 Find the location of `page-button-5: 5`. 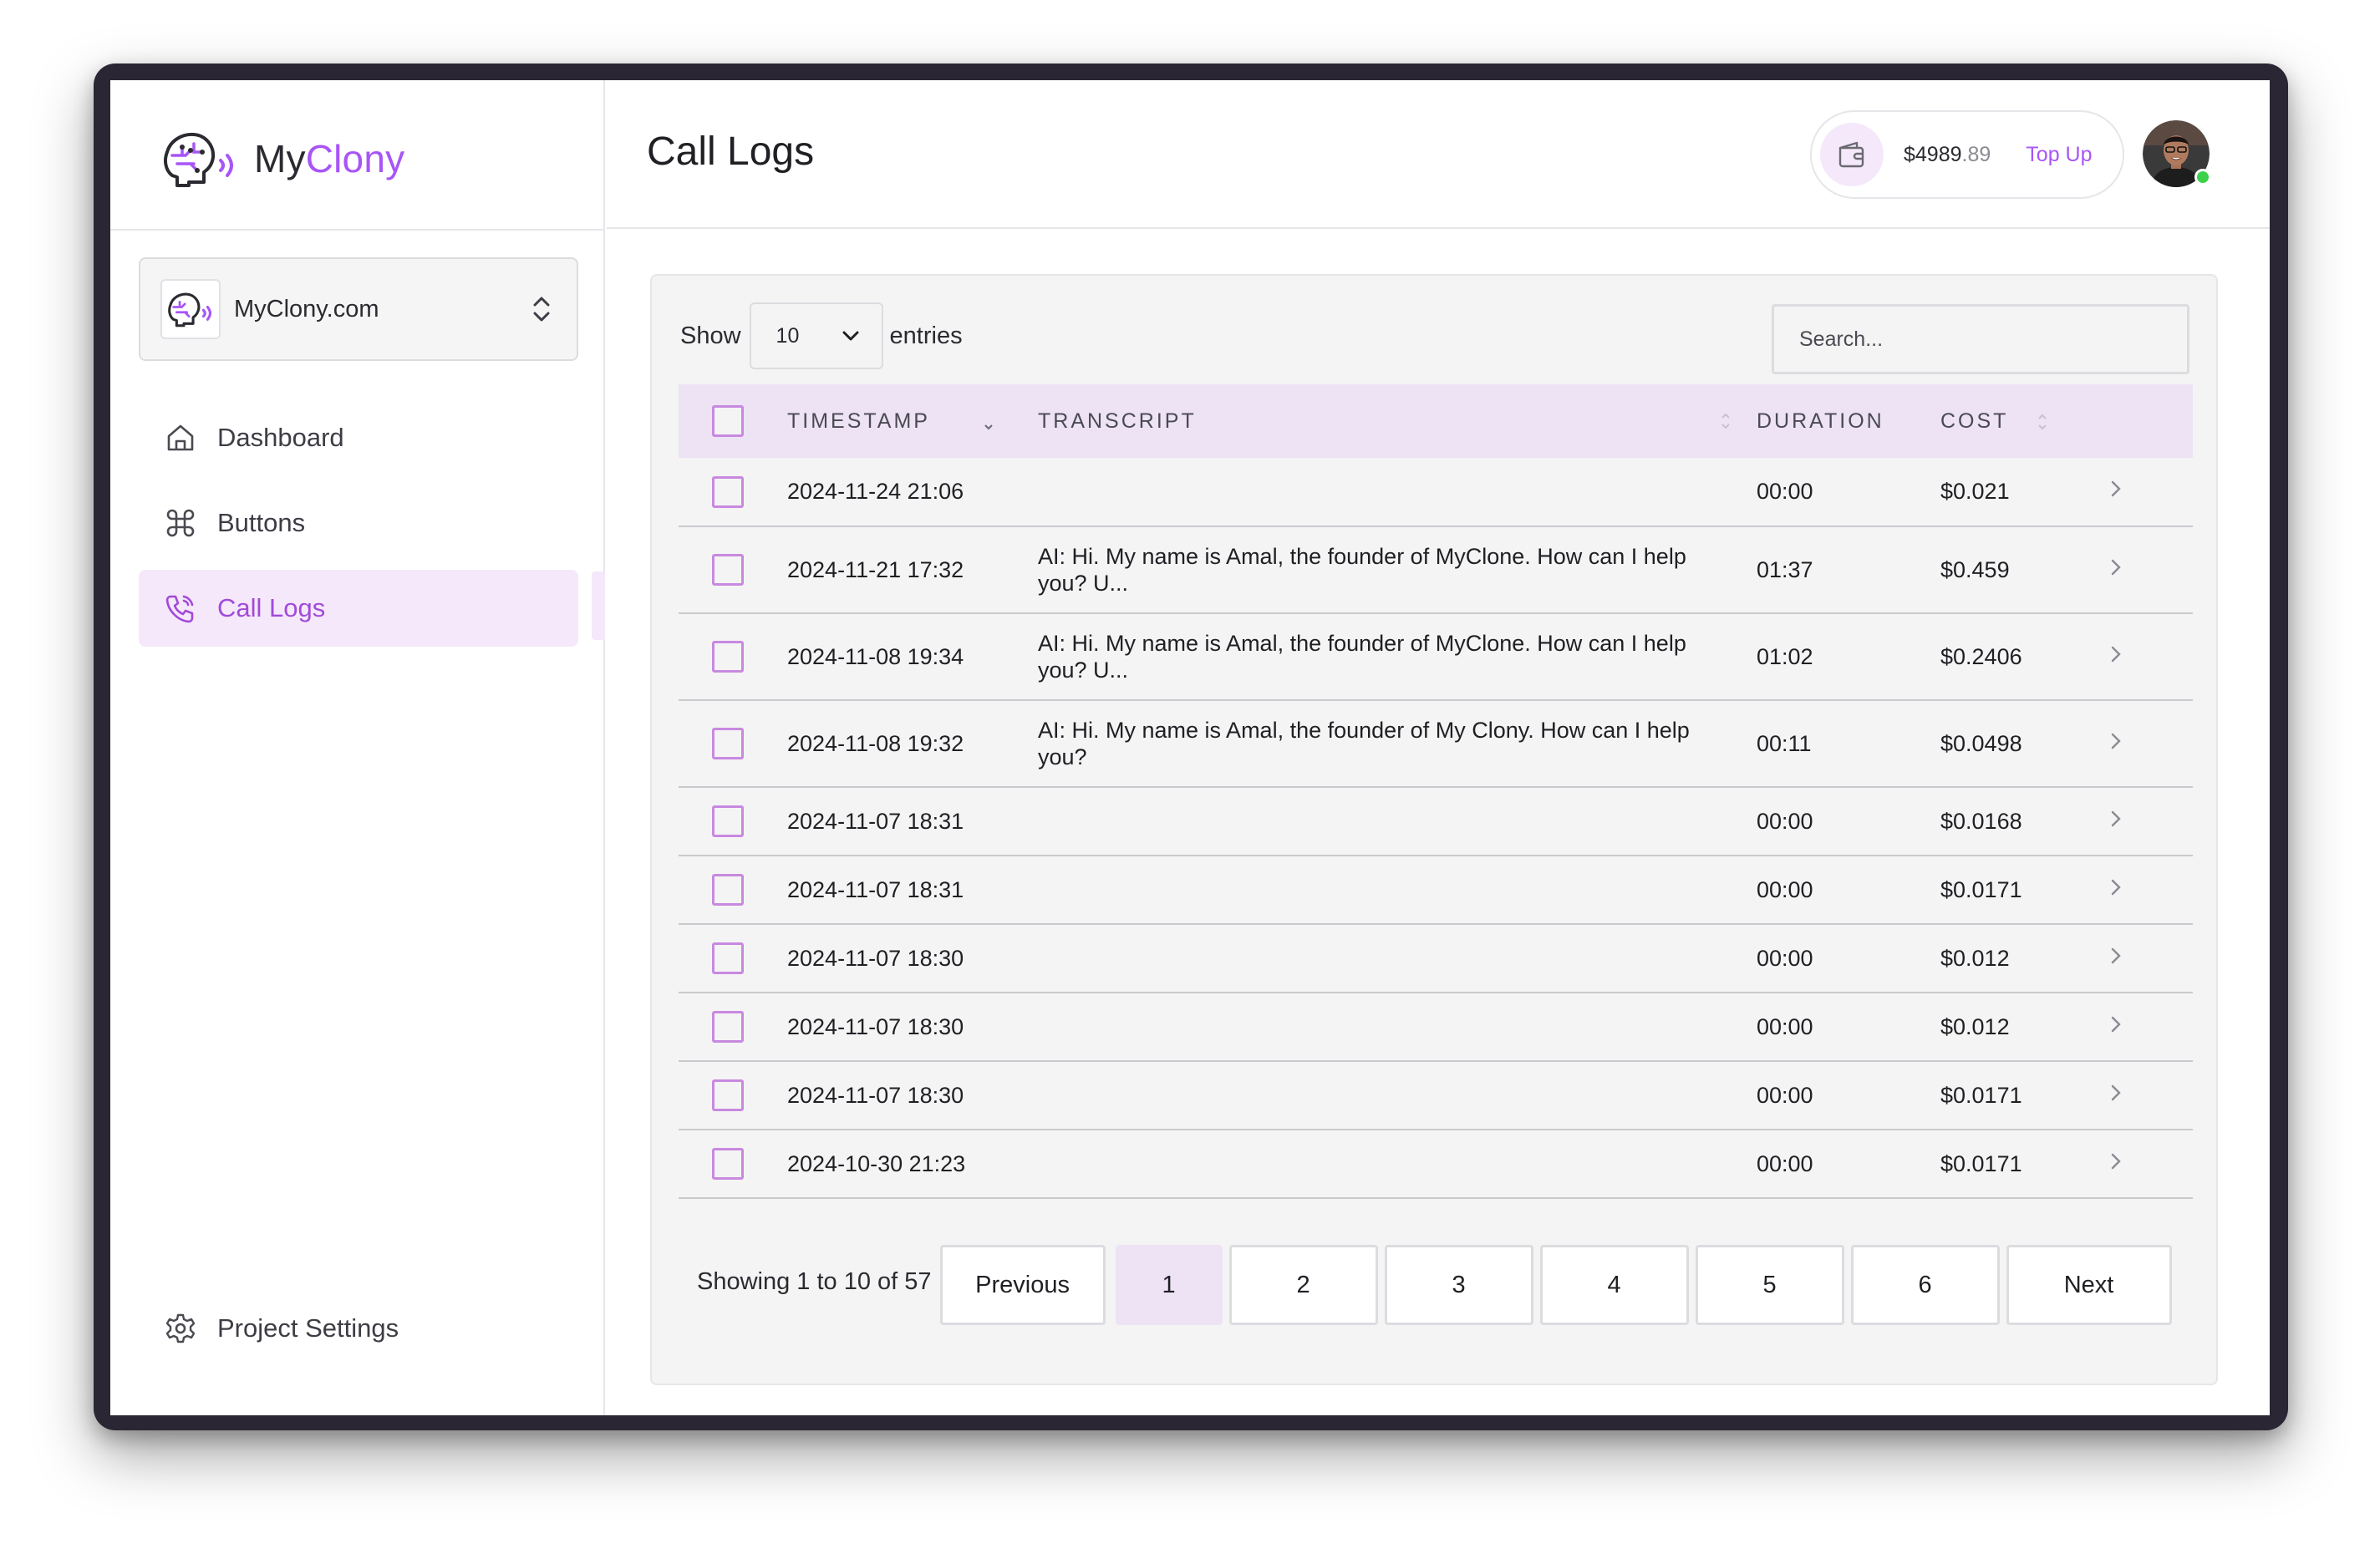

page-button-5: 5 is located at coordinates (1770, 1285).